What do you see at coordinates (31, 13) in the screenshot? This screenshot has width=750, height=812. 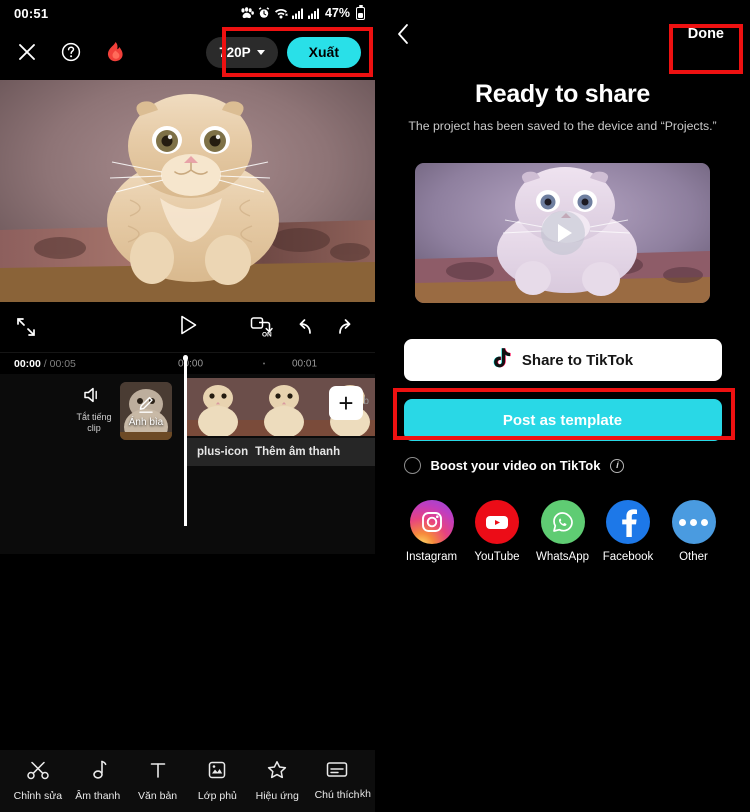 I see `status-bar-time: 00:51` at bounding box center [31, 13].